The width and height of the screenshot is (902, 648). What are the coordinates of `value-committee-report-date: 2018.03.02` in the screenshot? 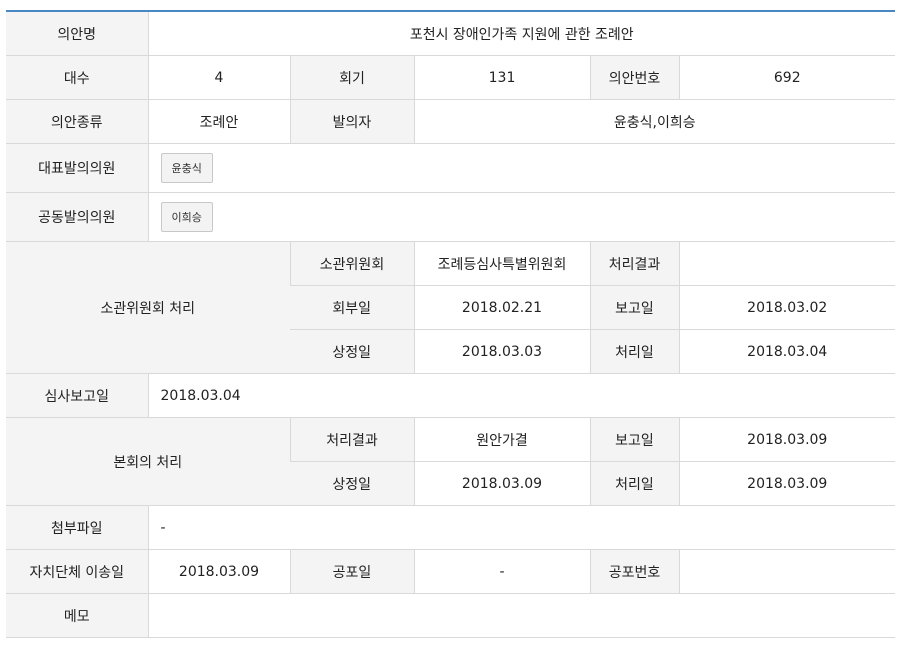 It's located at (787, 307).